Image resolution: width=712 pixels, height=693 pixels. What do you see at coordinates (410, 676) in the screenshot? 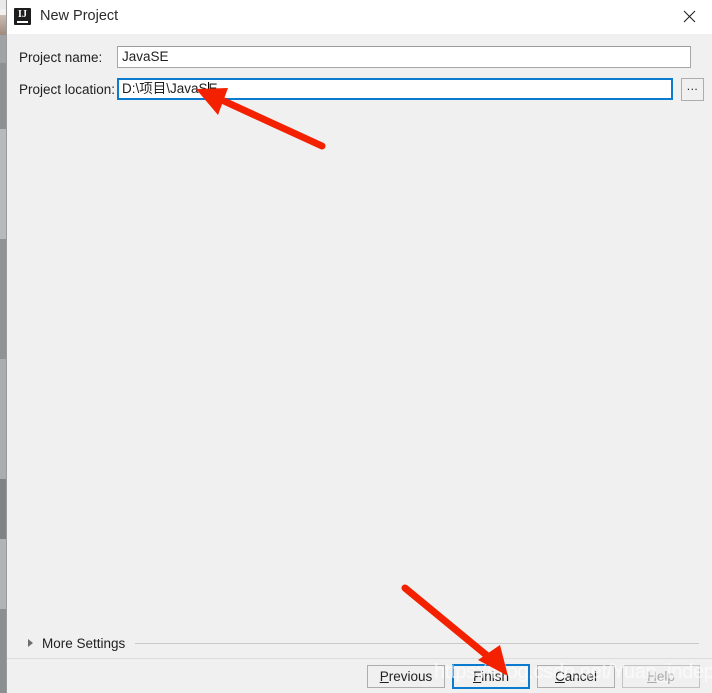
I see `previous-button-label: revious` at bounding box center [410, 676].